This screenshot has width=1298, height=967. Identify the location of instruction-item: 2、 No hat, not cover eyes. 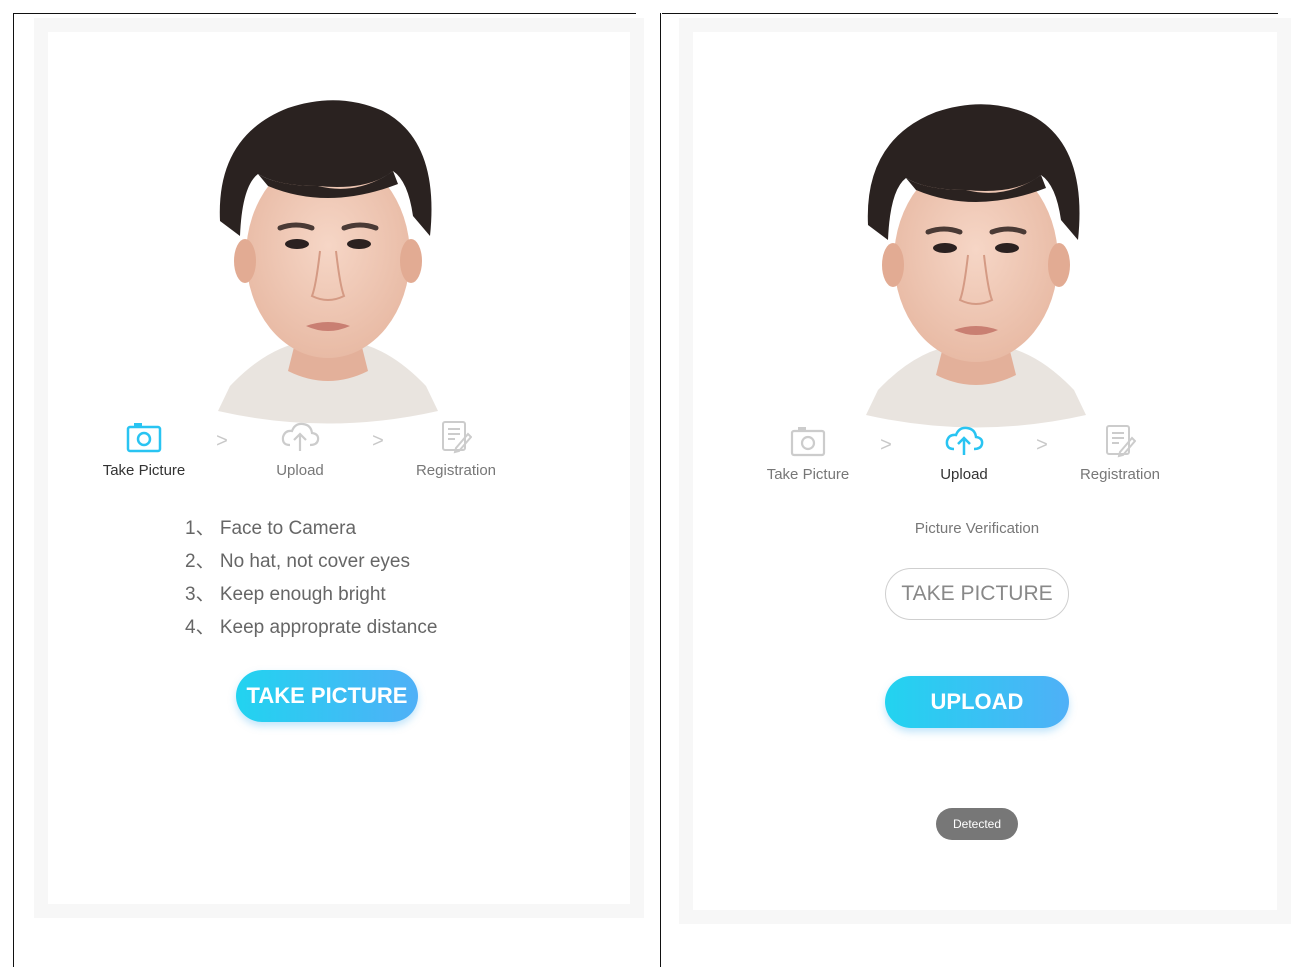
(297, 561).